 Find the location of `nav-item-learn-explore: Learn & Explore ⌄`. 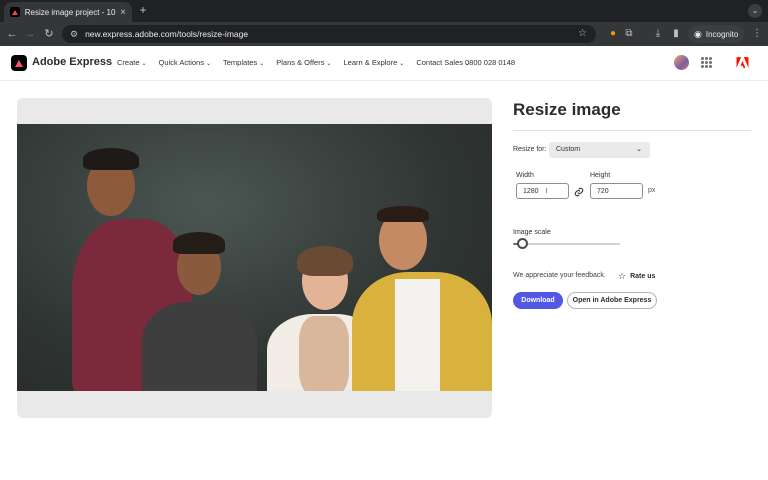

nav-item-learn-explore: Learn & Explore ⌄ is located at coordinates (373, 62).